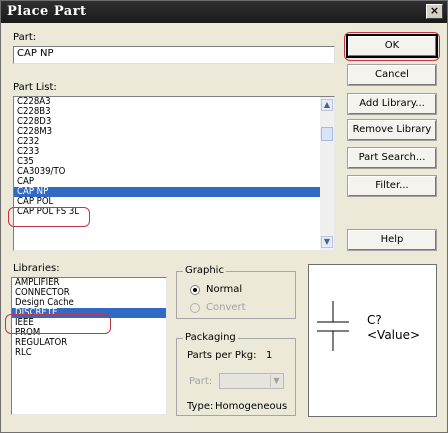  I want to click on part-list-scrollbar: ▲ ▼, so click(327, 173).